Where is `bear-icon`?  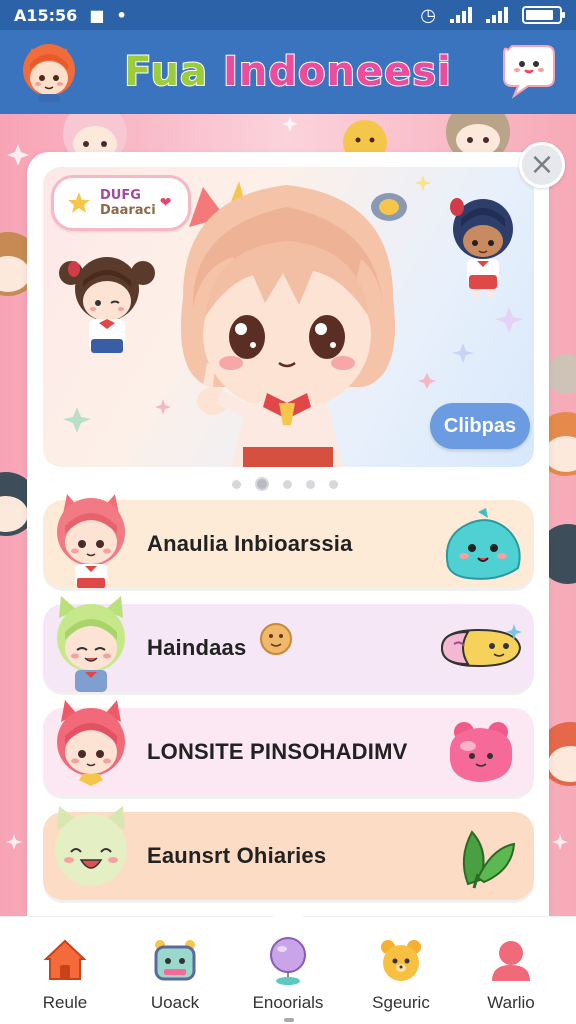 bear-icon is located at coordinates (401, 960).